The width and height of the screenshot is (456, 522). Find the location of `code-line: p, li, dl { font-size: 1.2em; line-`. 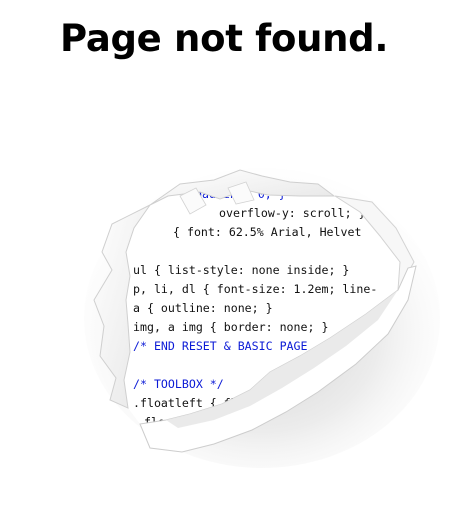

code-line: p, li, dl { font-size: 1.2em; line- is located at coordinates (255, 289).